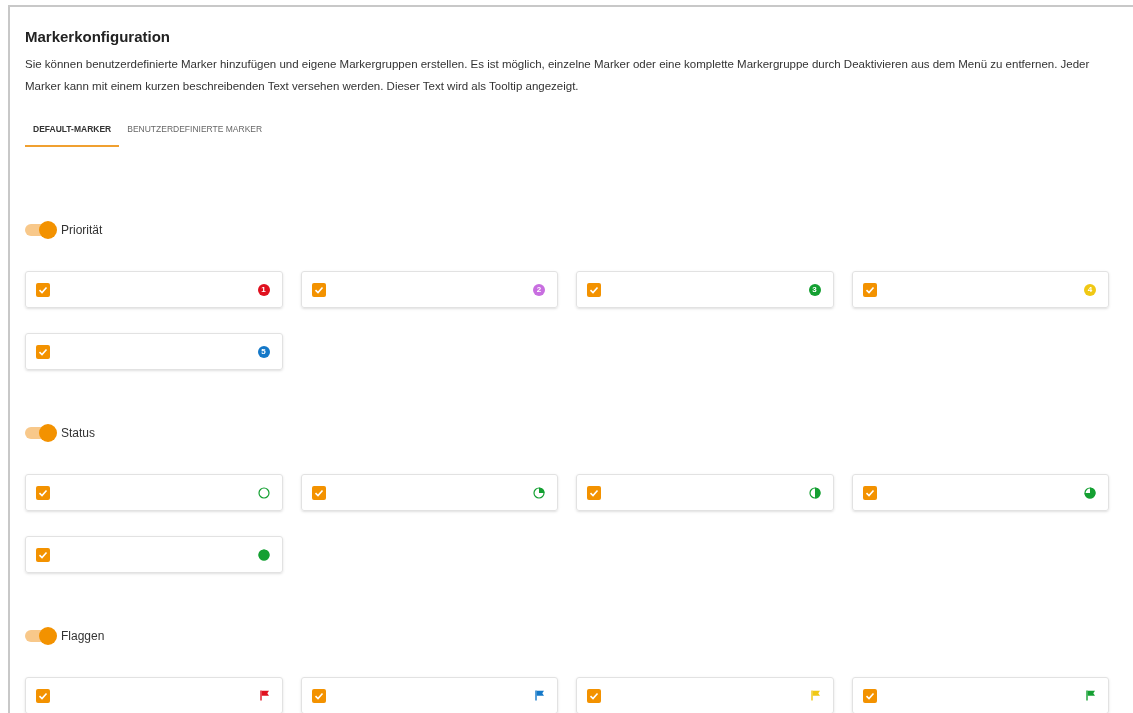 The width and height of the screenshot is (1133, 713). I want to click on group-label: Flaggen, so click(83, 636).